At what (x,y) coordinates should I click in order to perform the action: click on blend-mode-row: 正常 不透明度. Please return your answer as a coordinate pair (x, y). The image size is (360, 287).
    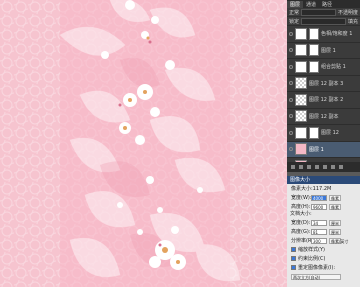
    Looking at the image, I should click on (323, 12).